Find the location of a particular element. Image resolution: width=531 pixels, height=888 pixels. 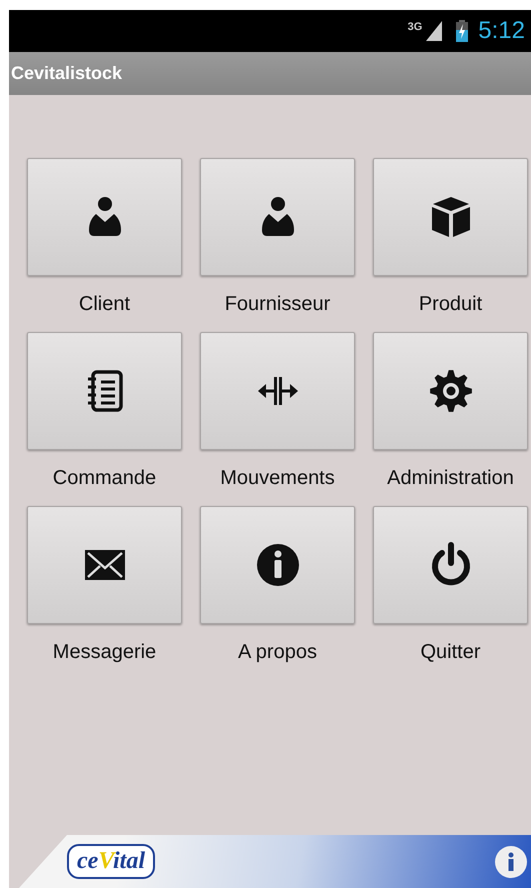

clock: 5:12 is located at coordinates (501, 31).